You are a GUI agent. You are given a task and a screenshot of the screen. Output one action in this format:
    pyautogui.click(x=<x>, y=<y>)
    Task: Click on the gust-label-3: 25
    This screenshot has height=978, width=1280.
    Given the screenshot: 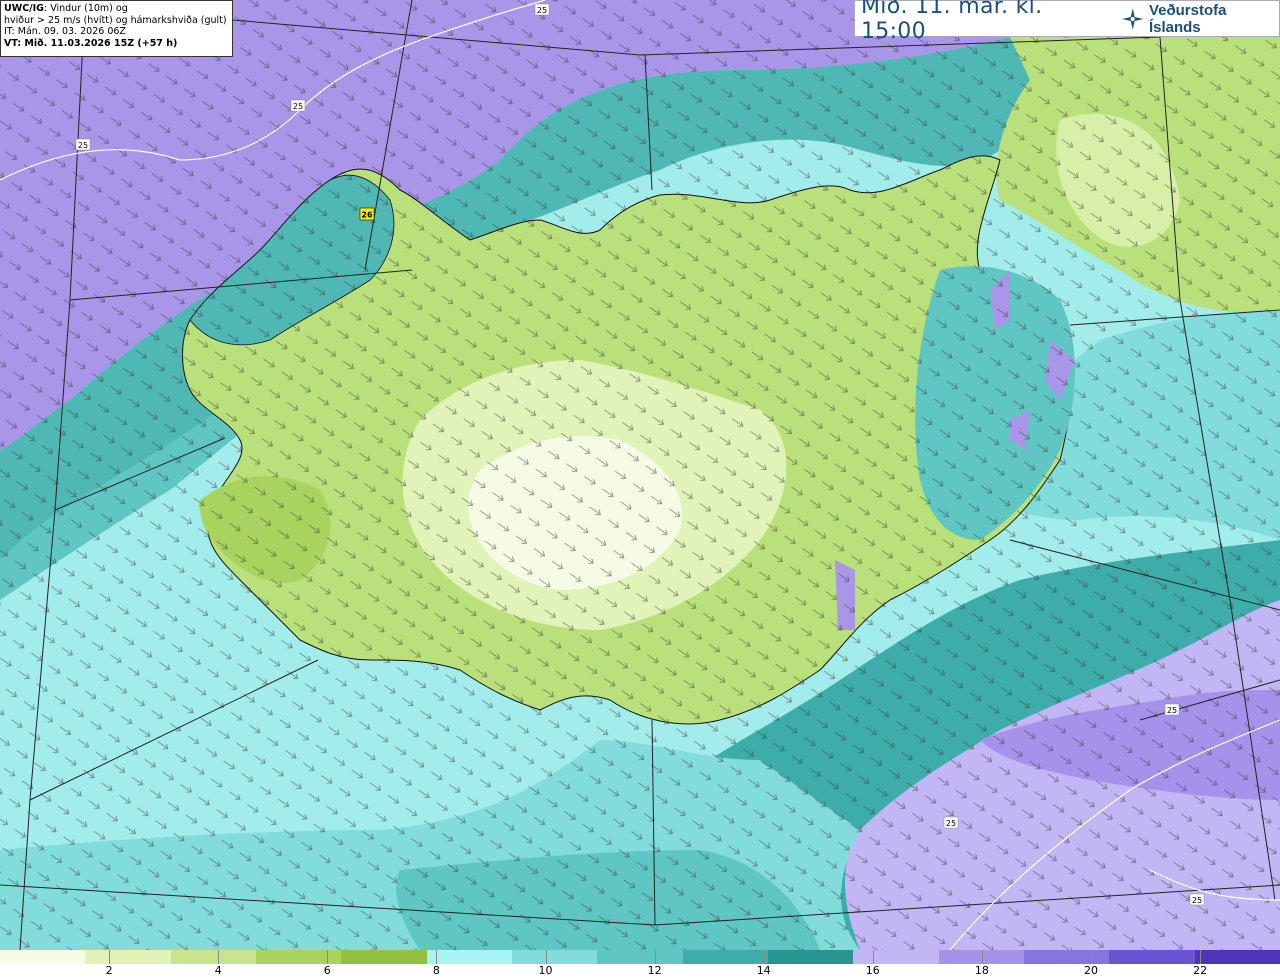 What is the action you would take?
    pyautogui.click(x=83, y=144)
    